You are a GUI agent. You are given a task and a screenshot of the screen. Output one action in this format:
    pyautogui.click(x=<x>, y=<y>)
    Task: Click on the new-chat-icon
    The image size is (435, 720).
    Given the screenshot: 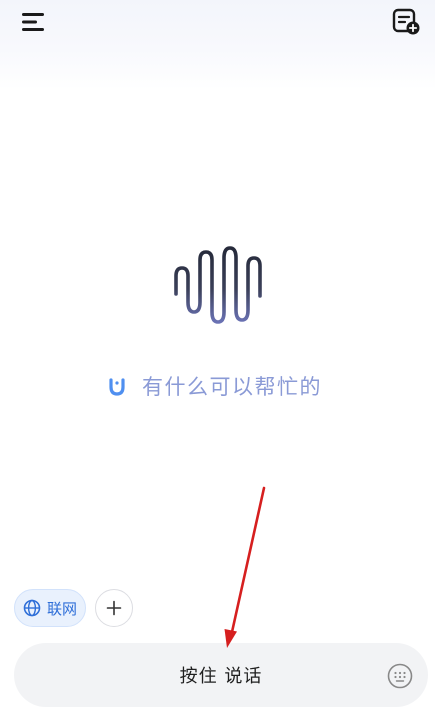 What is the action you would take?
    pyautogui.click(x=406, y=21)
    